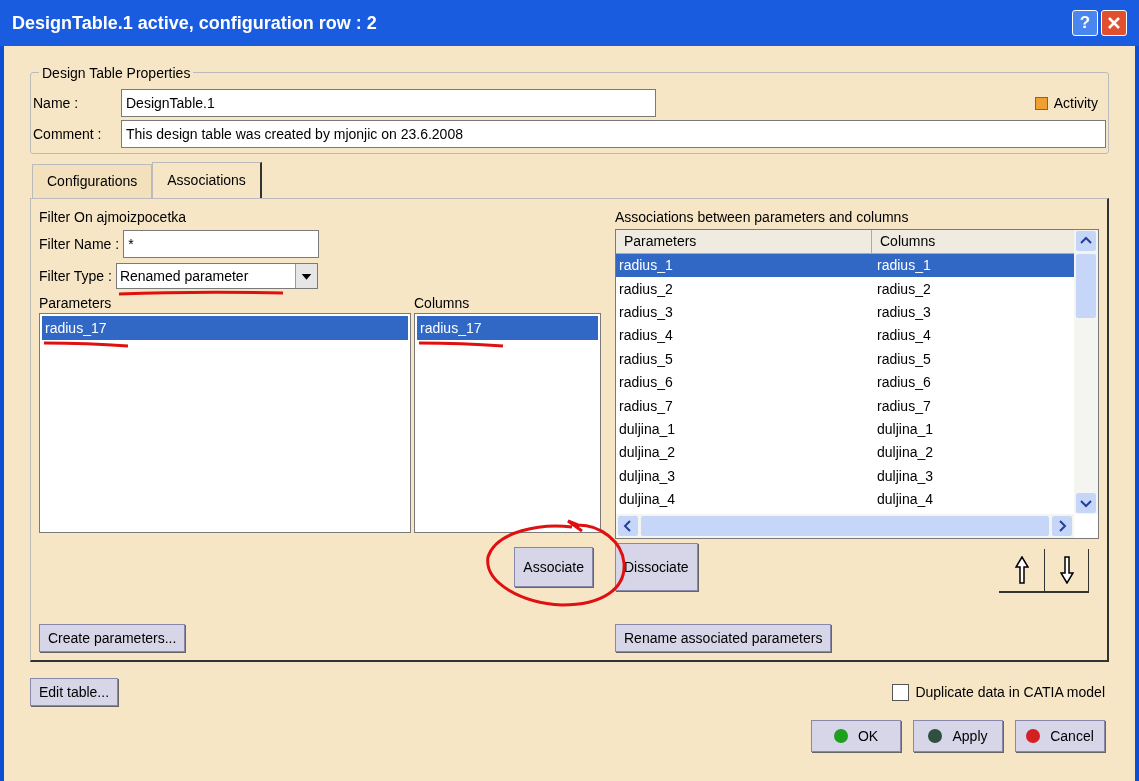 The width and height of the screenshot is (1139, 781). Describe the element at coordinates (628, 526) in the screenshot. I see `scroll-left-icon` at that location.